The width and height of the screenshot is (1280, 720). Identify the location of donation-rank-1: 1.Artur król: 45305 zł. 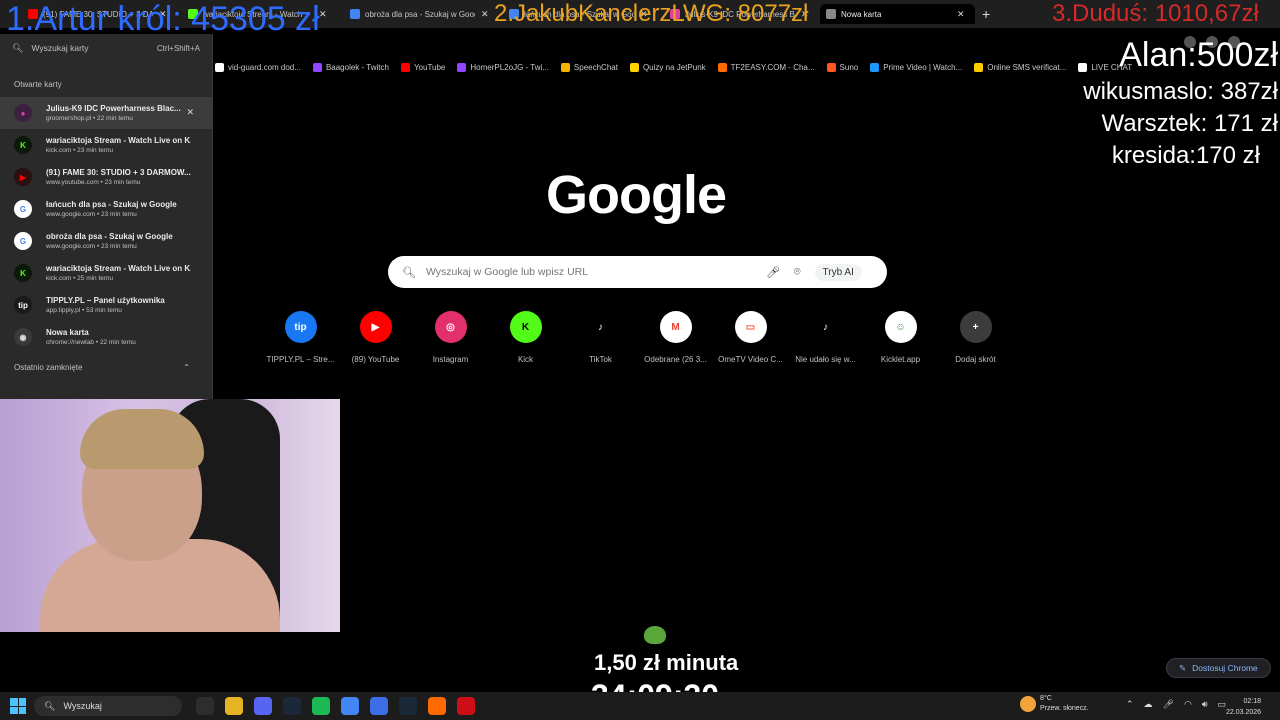
(163, 19).